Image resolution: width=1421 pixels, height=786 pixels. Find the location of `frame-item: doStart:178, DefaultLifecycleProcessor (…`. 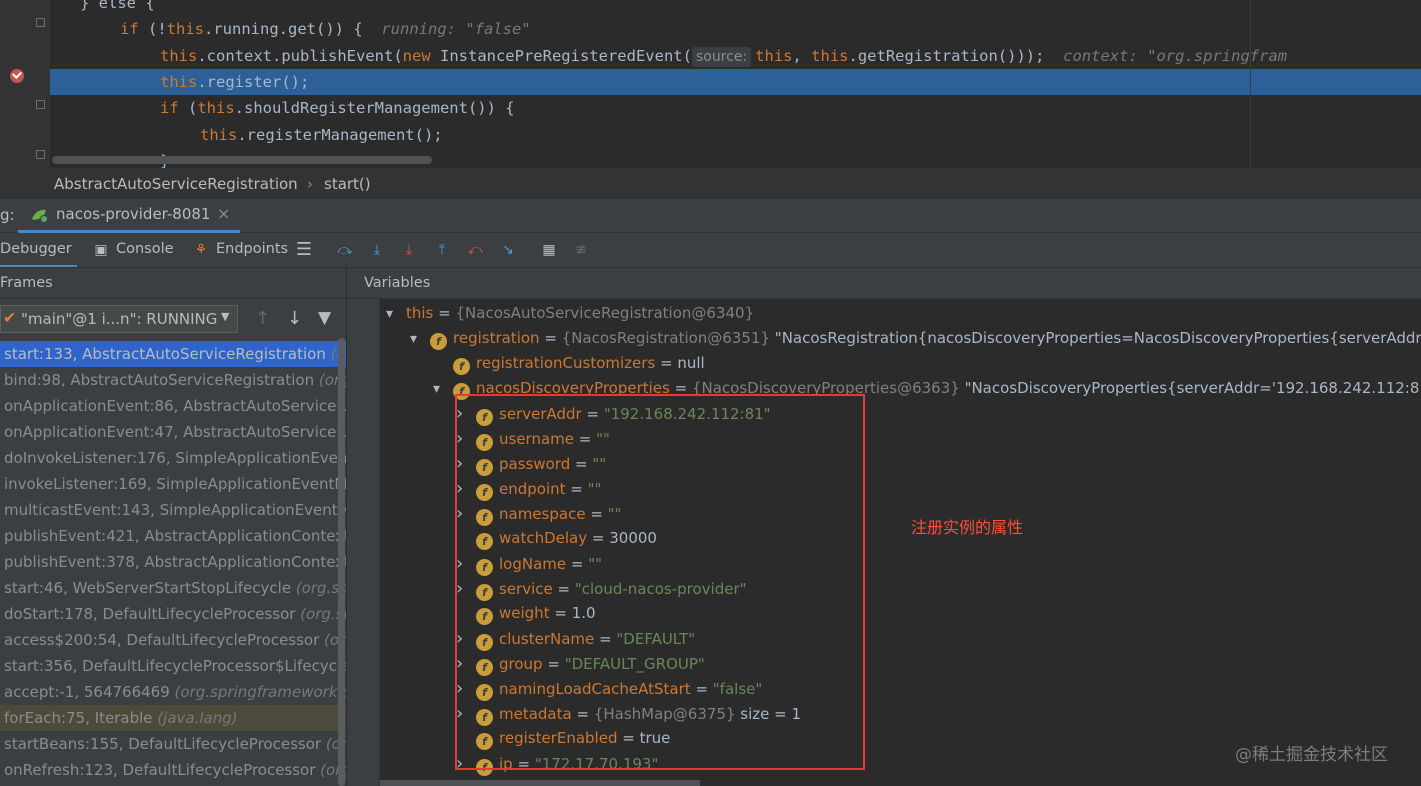

frame-item: doStart:178, DefaultLifecycleProcessor (… is located at coordinates (173, 614).